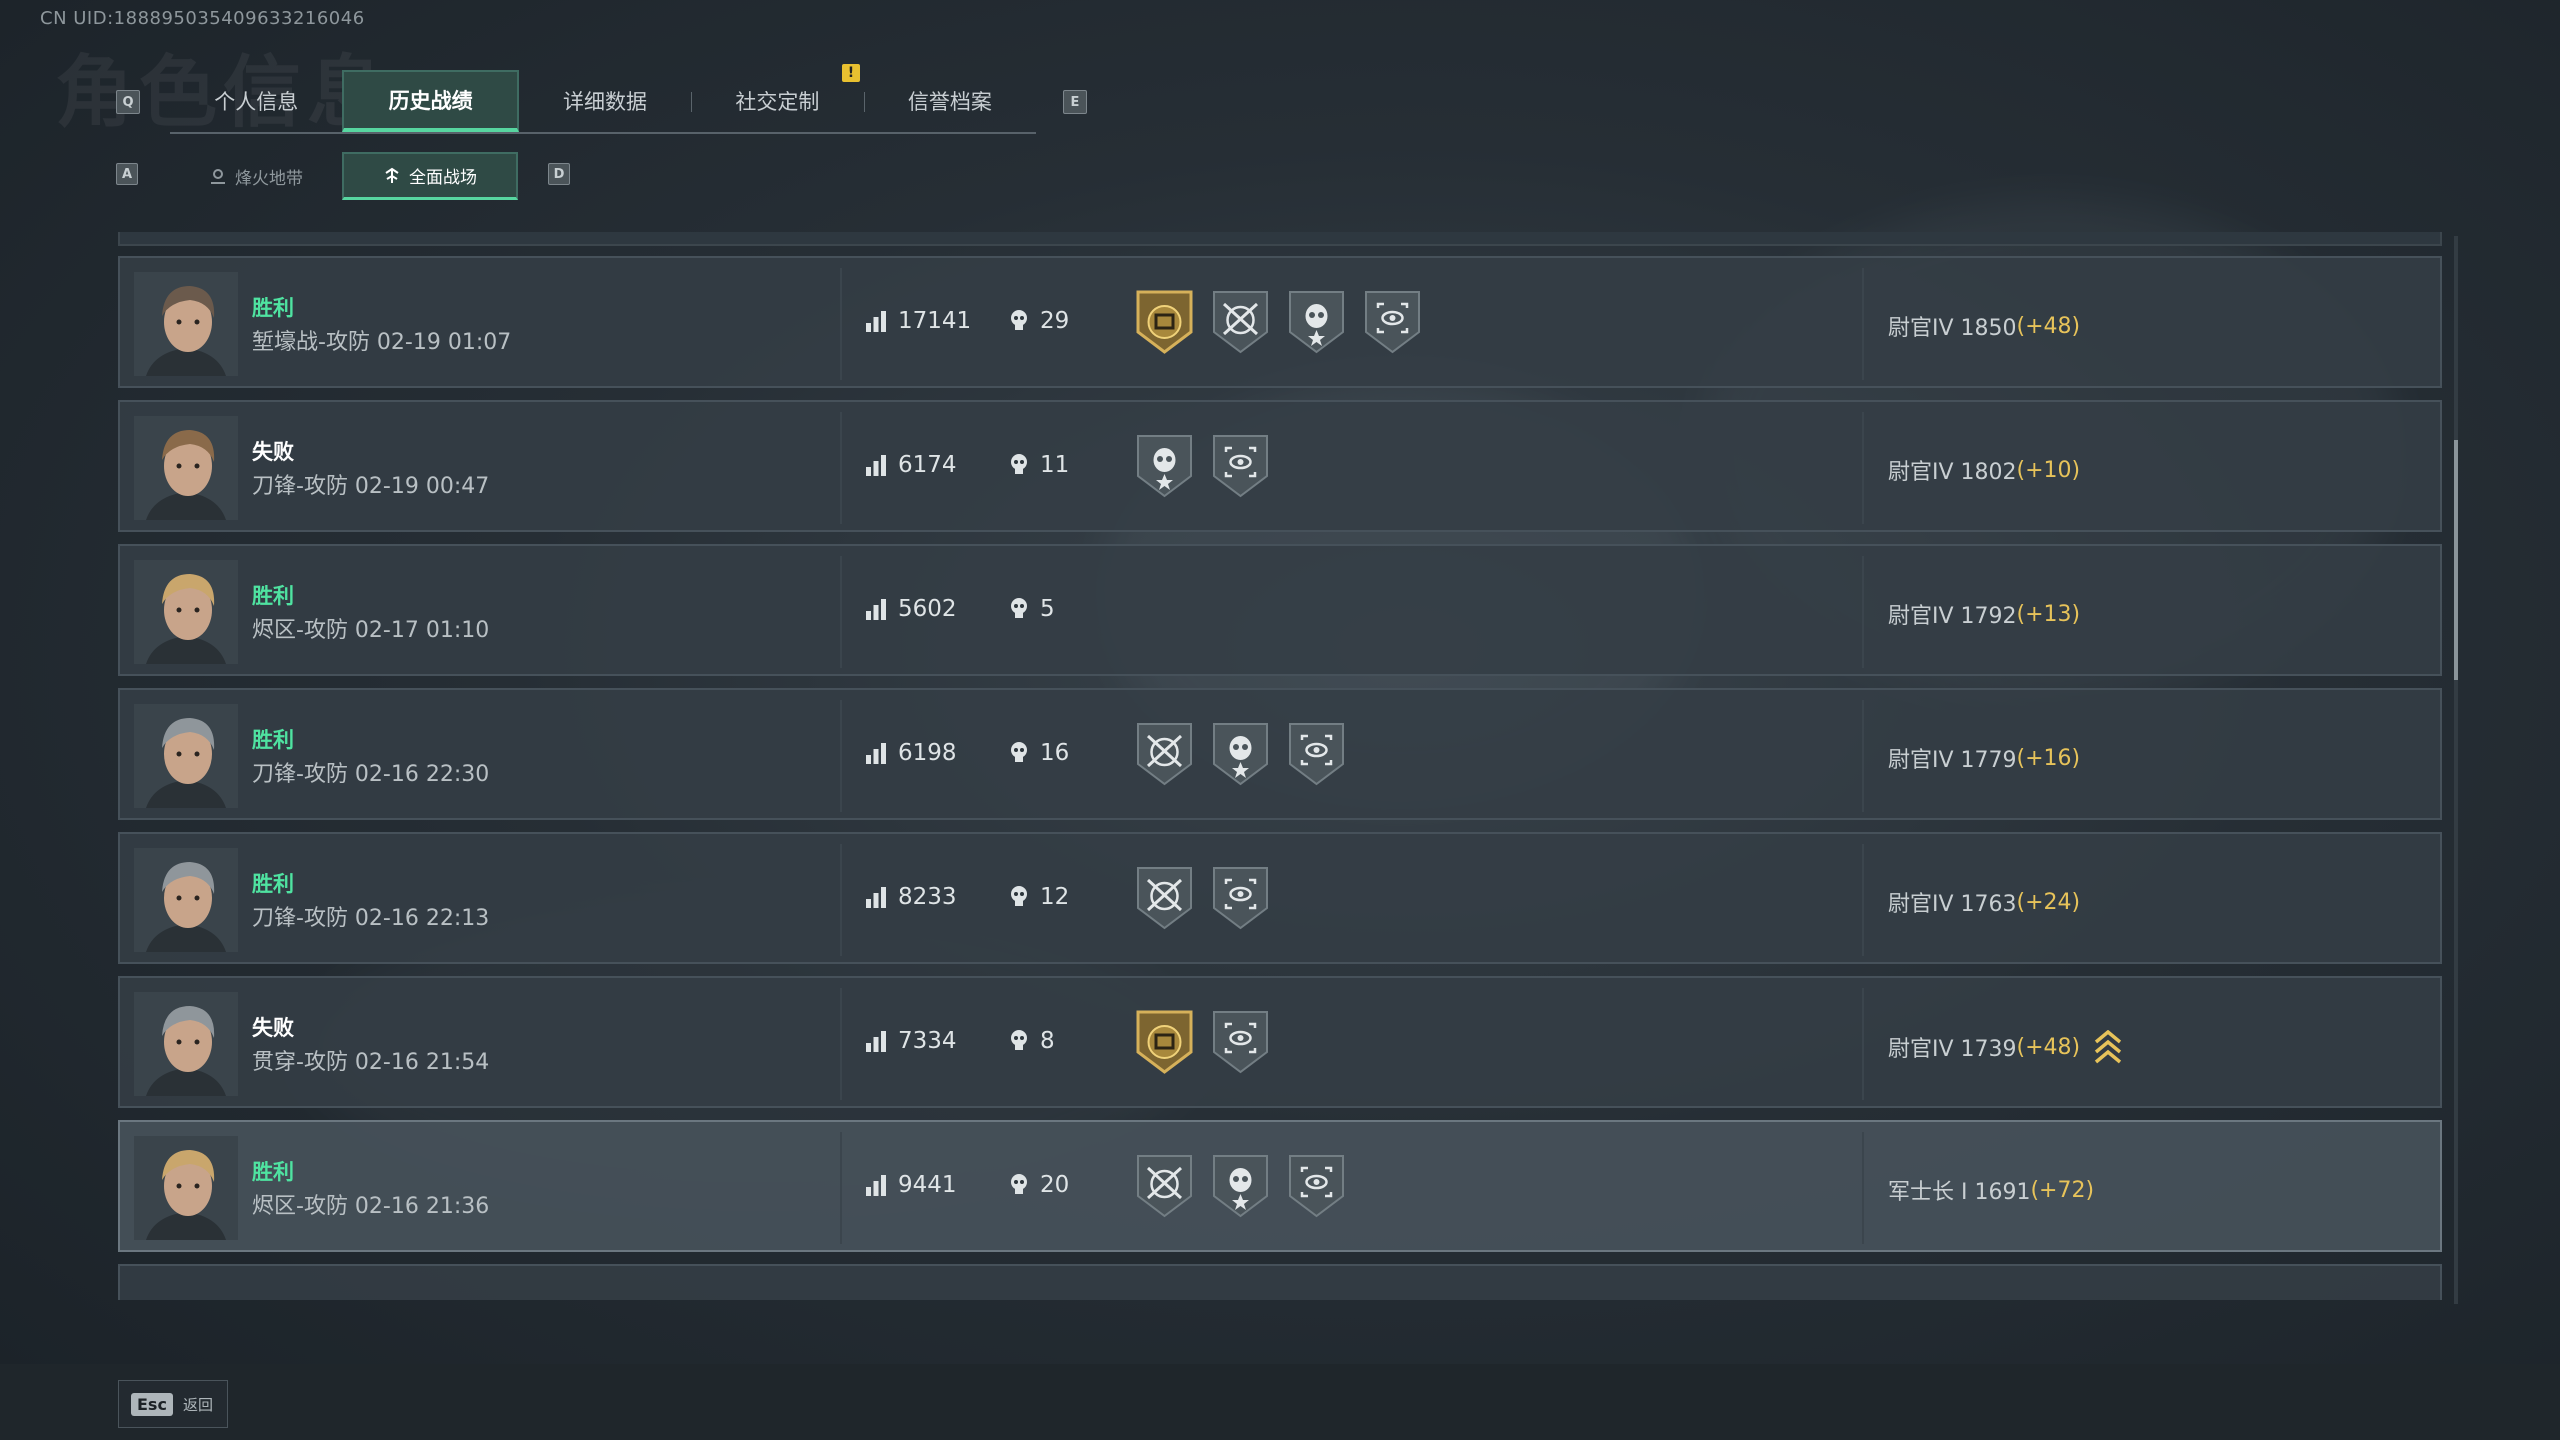 The image size is (2560, 1440). I want to click on rank-label: 尉官IV 1802, so click(1952, 472).